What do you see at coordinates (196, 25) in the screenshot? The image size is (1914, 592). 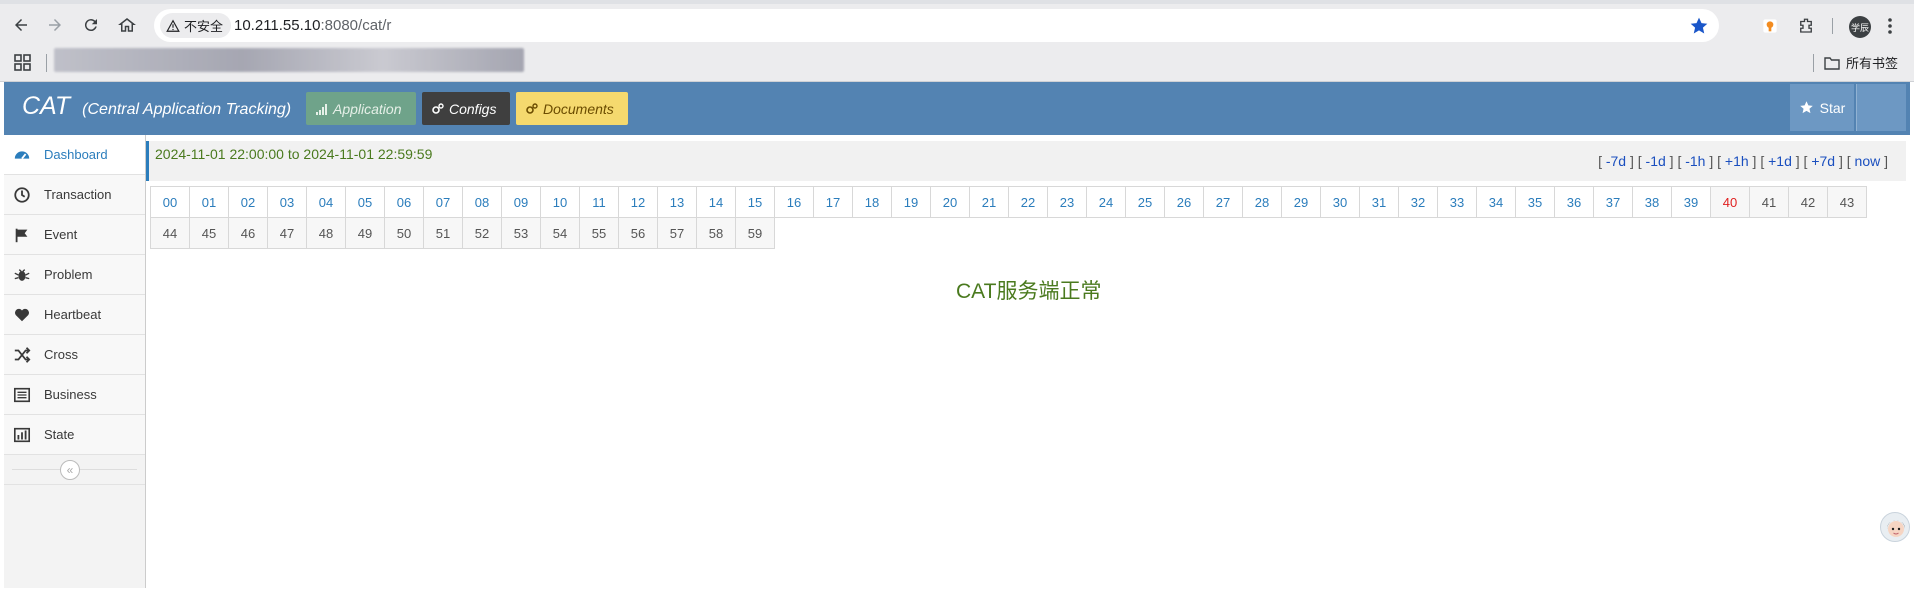 I see `security-chip: 不安全` at bounding box center [196, 25].